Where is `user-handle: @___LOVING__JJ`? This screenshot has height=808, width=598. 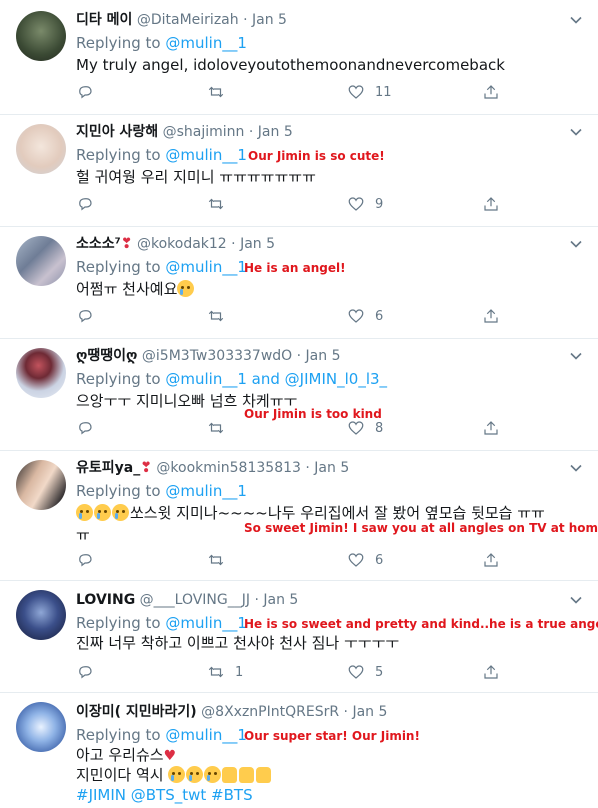
user-handle: @___LOVING__JJ is located at coordinates (195, 600).